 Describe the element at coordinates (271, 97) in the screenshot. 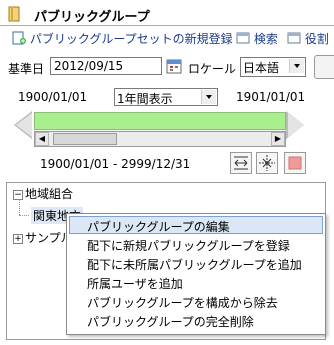

I see `timeline-end-date: 1901/01/01` at that location.